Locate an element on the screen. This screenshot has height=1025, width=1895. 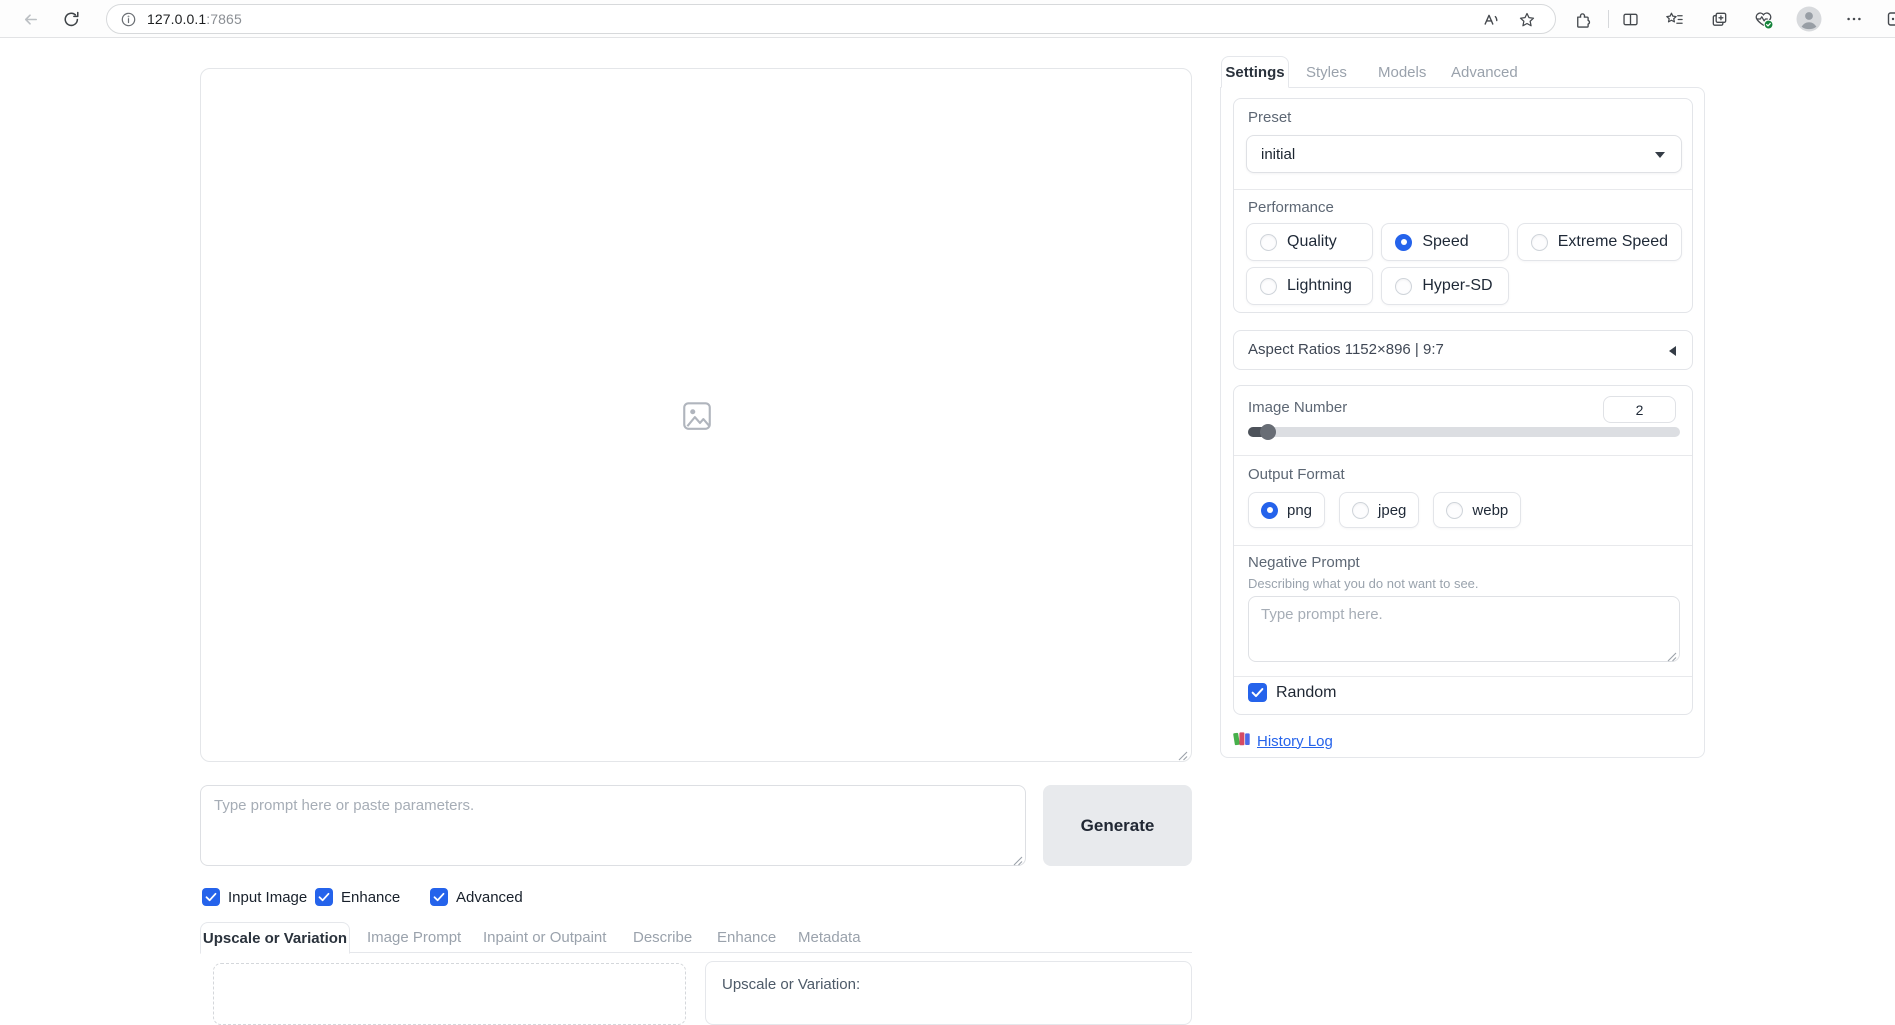
browser-essentials-icon is located at coordinates (1763, 19).